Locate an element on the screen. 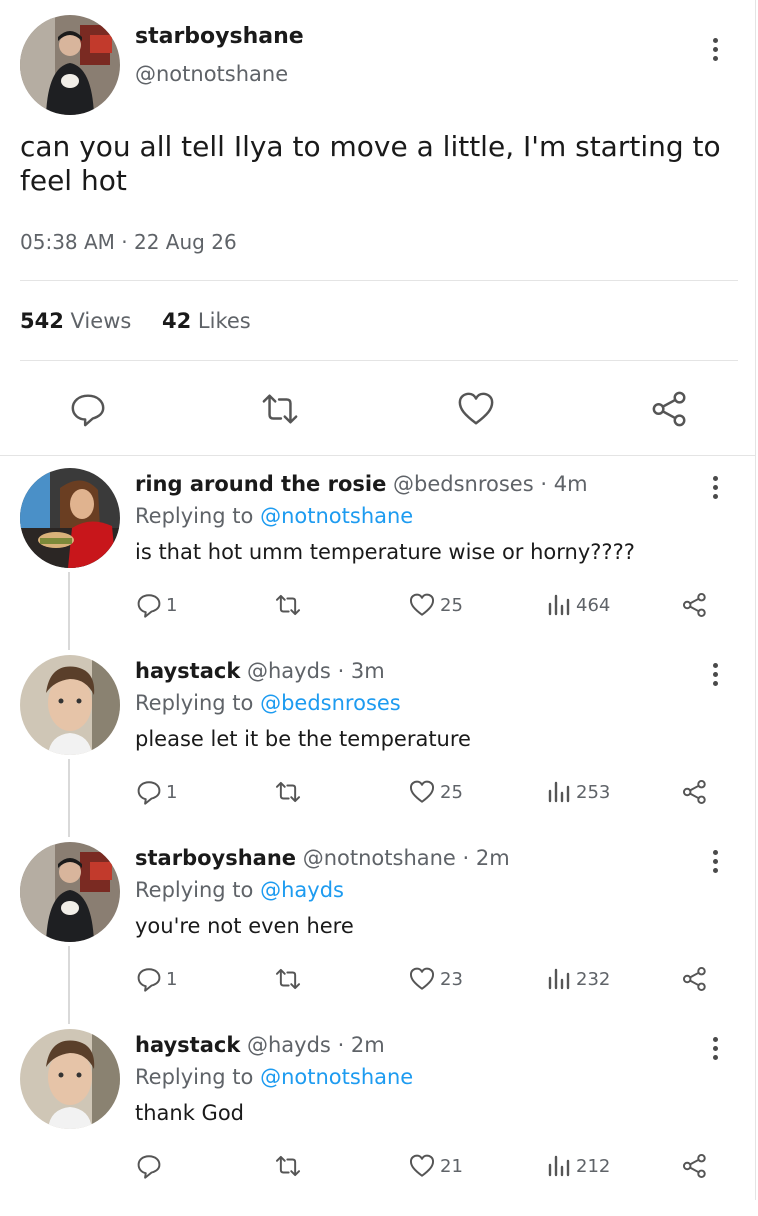 This screenshot has width=758, height=1216. replying-mention-link: @hayds is located at coordinates (302, 890).